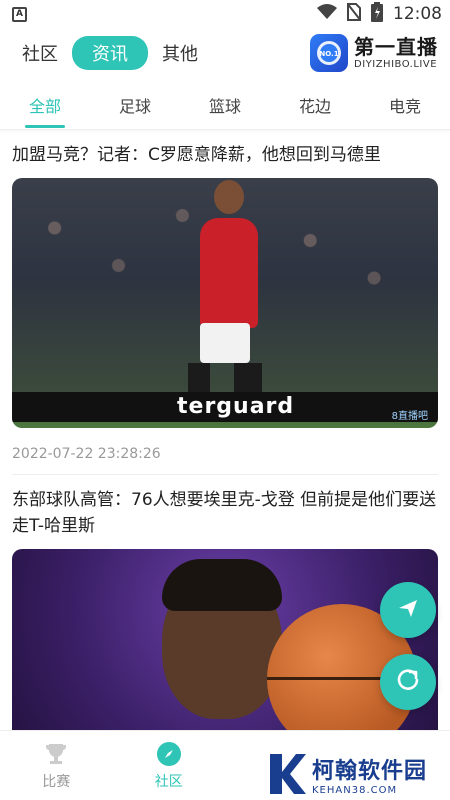  What do you see at coordinates (222, 585) in the screenshot?
I see `image-player-hair` at bounding box center [222, 585].